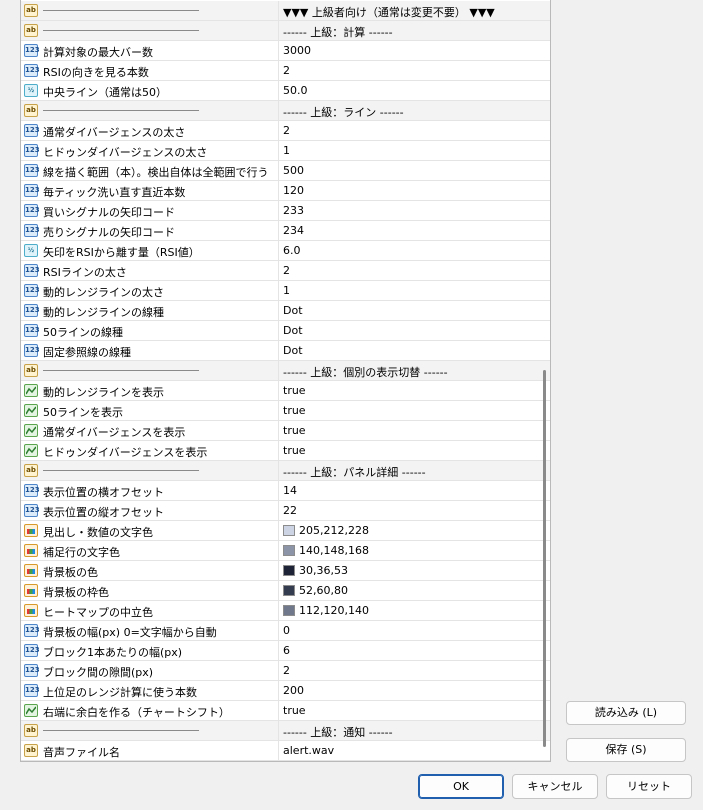 The height and width of the screenshot is (810, 703). I want to click on property-row: 123 動的レンジラインの線種 Dot, so click(285, 311).